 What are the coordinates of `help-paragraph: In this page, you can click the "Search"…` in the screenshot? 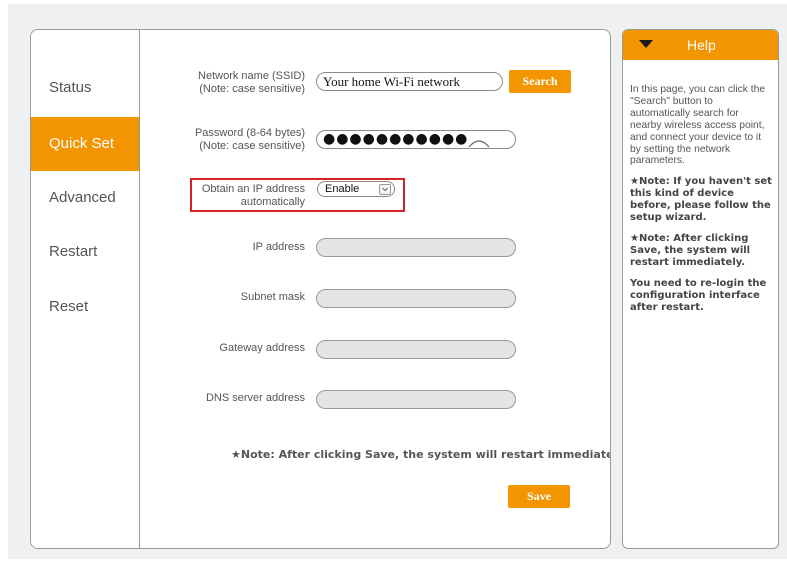 It's located at (698, 125).